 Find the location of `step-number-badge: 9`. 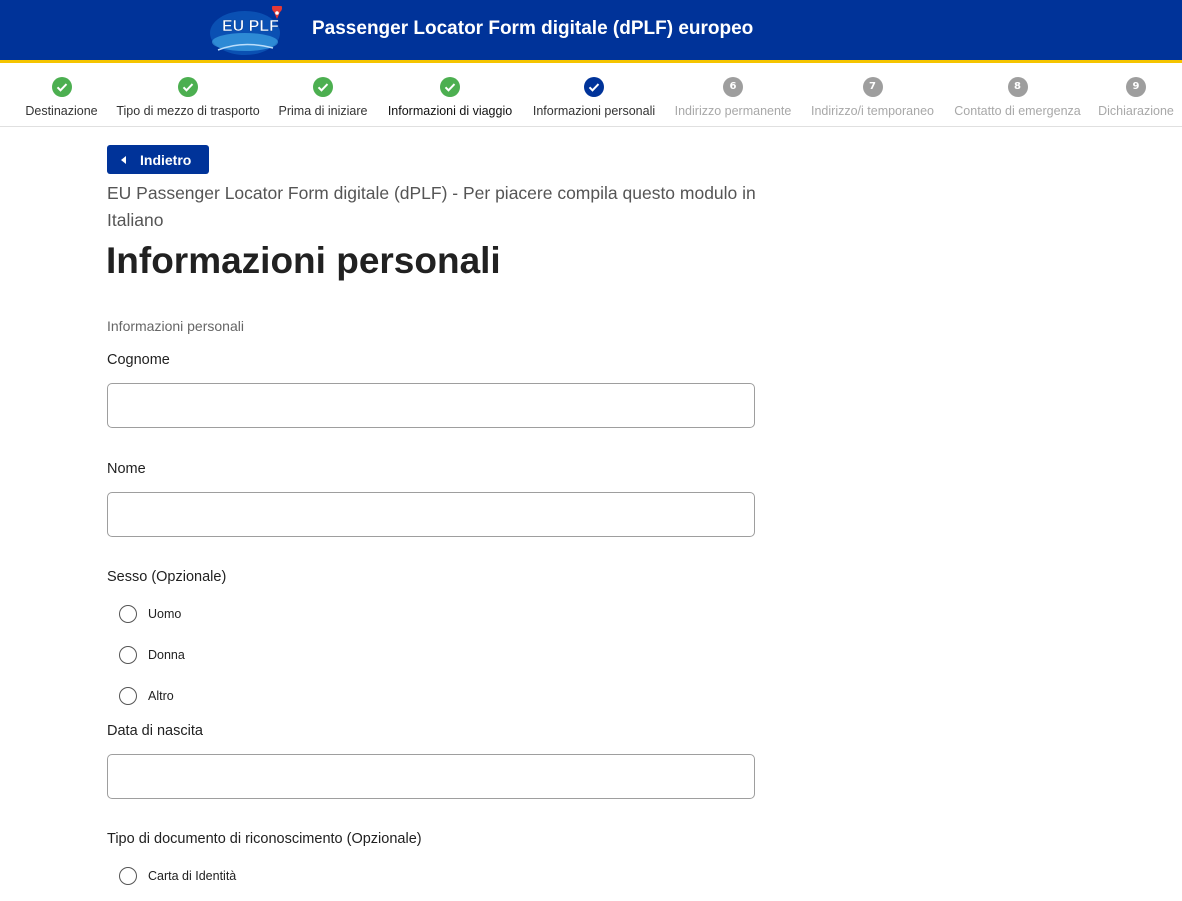

step-number-badge: 9 is located at coordinates (1136, 87).